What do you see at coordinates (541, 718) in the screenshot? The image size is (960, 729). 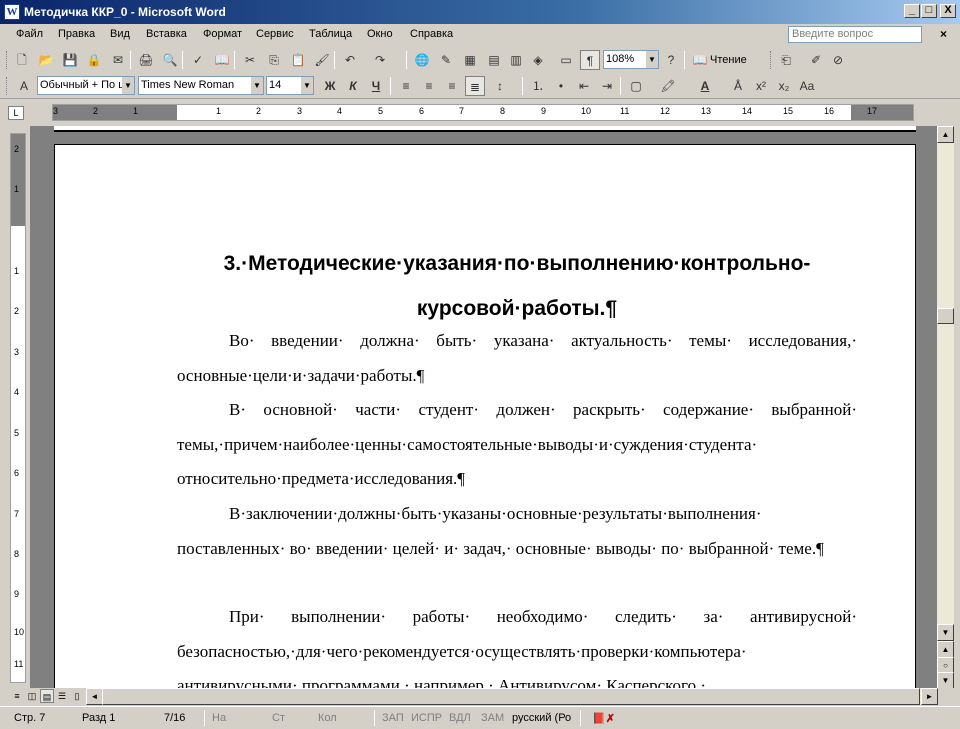 I see `status-language: русский (Ро` at bounding box center [541, 718].